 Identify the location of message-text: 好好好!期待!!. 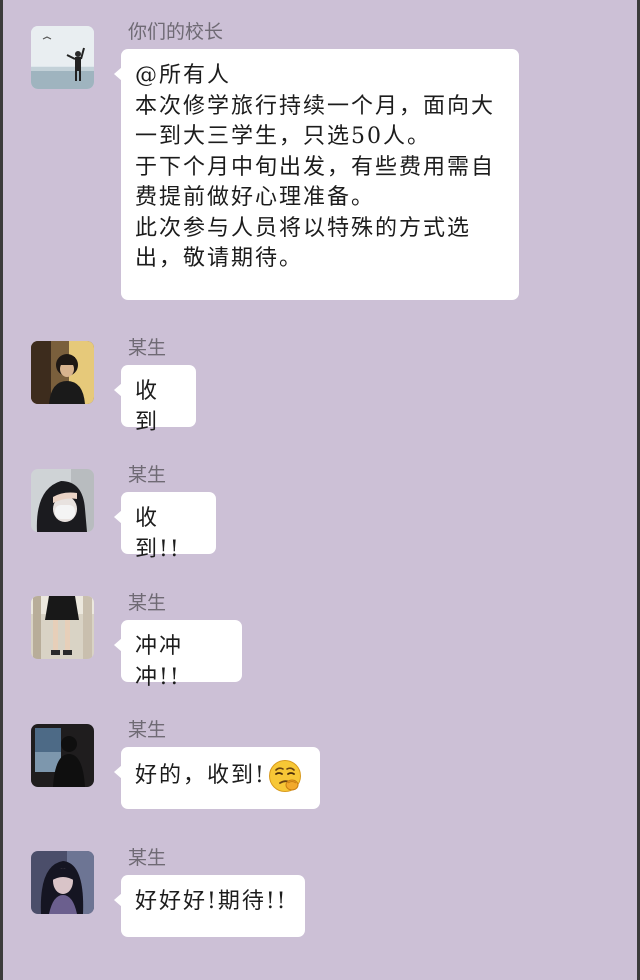
(211, 901).